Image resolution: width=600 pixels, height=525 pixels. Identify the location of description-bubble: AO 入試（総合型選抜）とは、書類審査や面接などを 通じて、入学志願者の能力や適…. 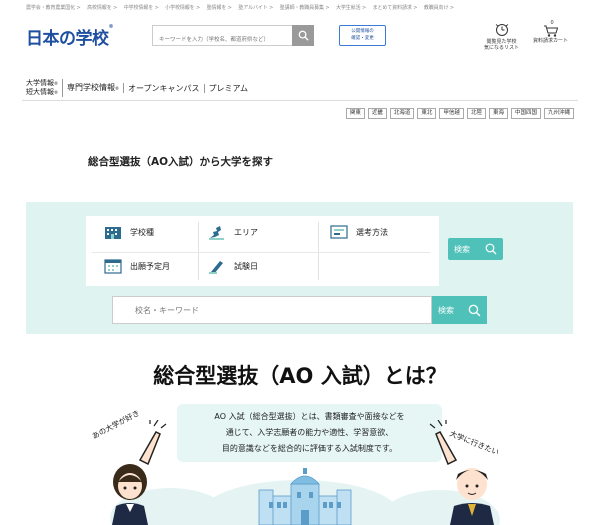
(309, 433).